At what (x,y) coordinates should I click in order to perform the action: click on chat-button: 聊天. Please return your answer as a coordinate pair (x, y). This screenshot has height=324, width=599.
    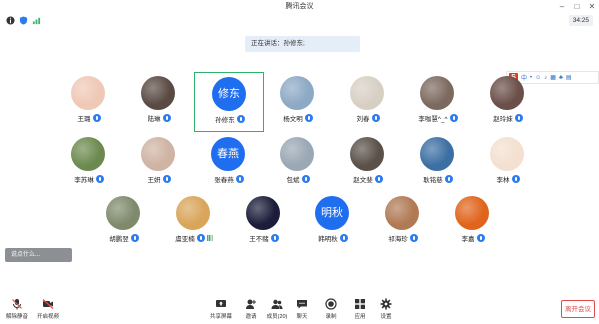
    Looking at the image, I should click on (302, 310).